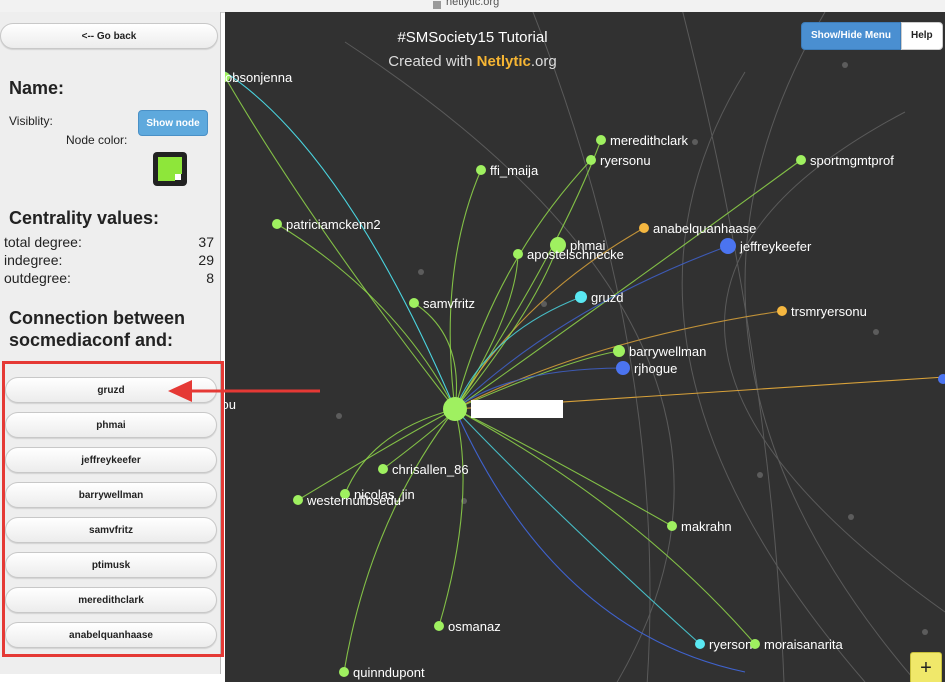 Image resolution: width=945 pixels, height=682 pixels. Describe the element at coordinates (766, 246) in the screenshot. I see `graph-node-jeffreykeefer: jeffreykeefer` at that location.